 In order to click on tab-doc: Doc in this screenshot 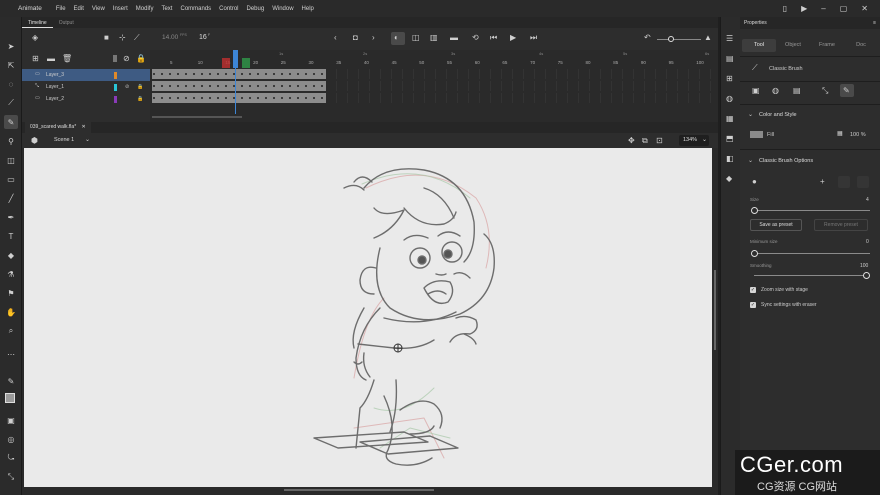, I will do `click(861, 45)`.